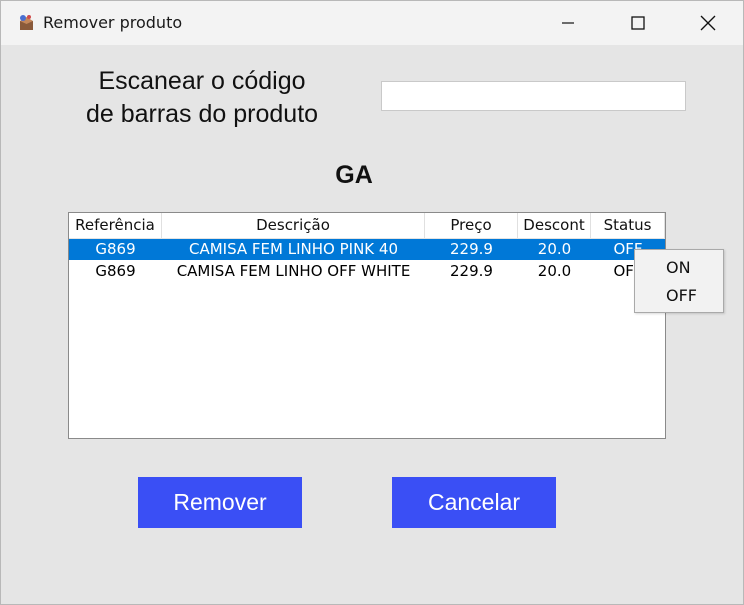  What do you see at coordinates (113, 22) in the screenshot?
I see `window-title: Remover produto` at bounding box center [113, 22].